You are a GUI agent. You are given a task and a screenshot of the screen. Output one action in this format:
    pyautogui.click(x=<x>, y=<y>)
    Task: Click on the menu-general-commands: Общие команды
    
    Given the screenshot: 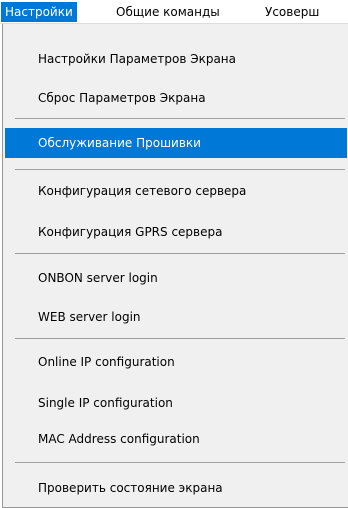 What is the action you would take?
    pyautogui.click(x=168, y=12)
    